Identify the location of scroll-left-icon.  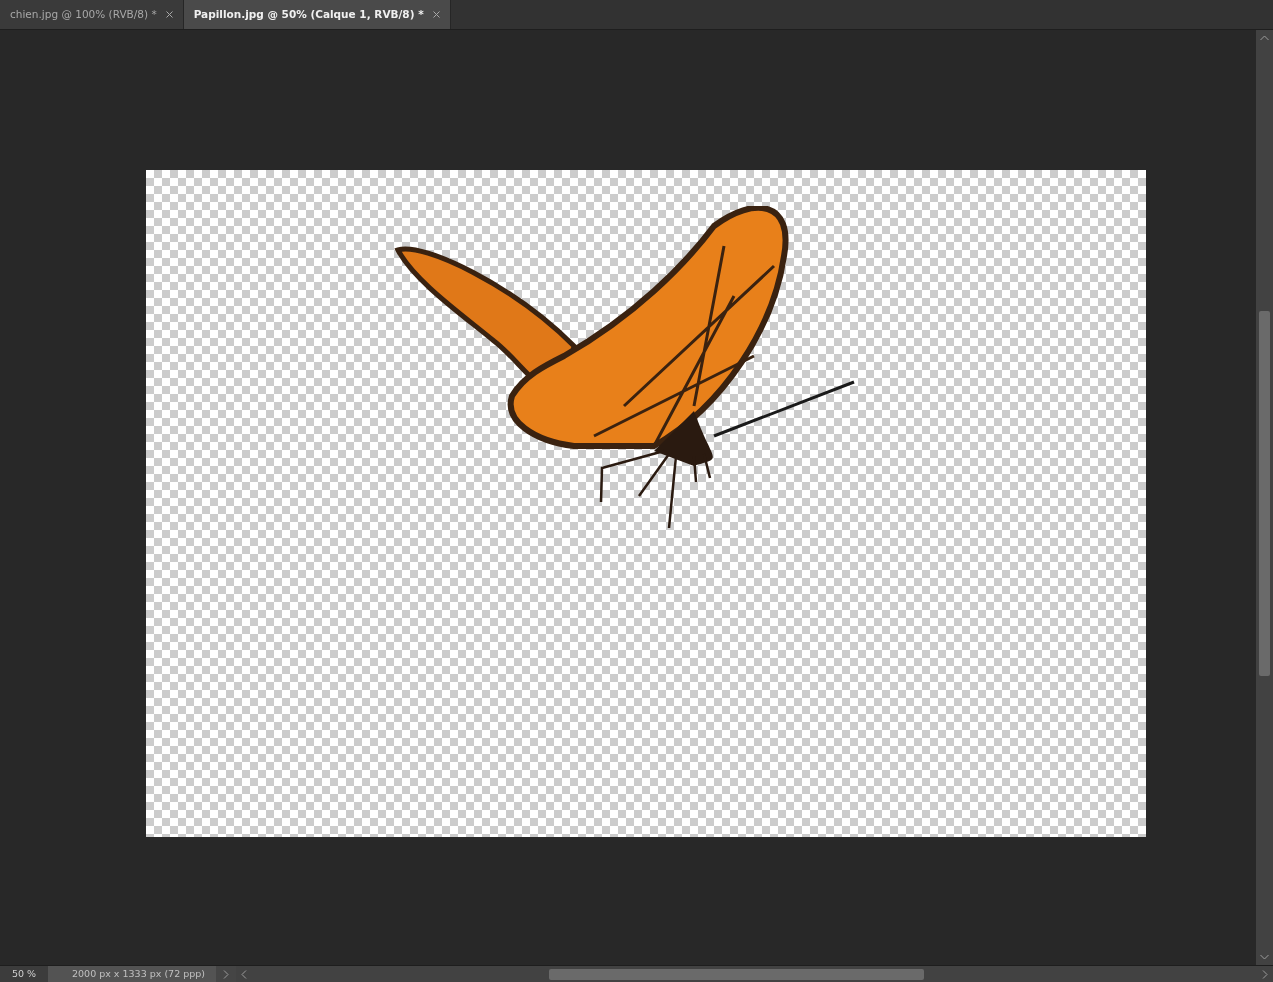
(244, 974).